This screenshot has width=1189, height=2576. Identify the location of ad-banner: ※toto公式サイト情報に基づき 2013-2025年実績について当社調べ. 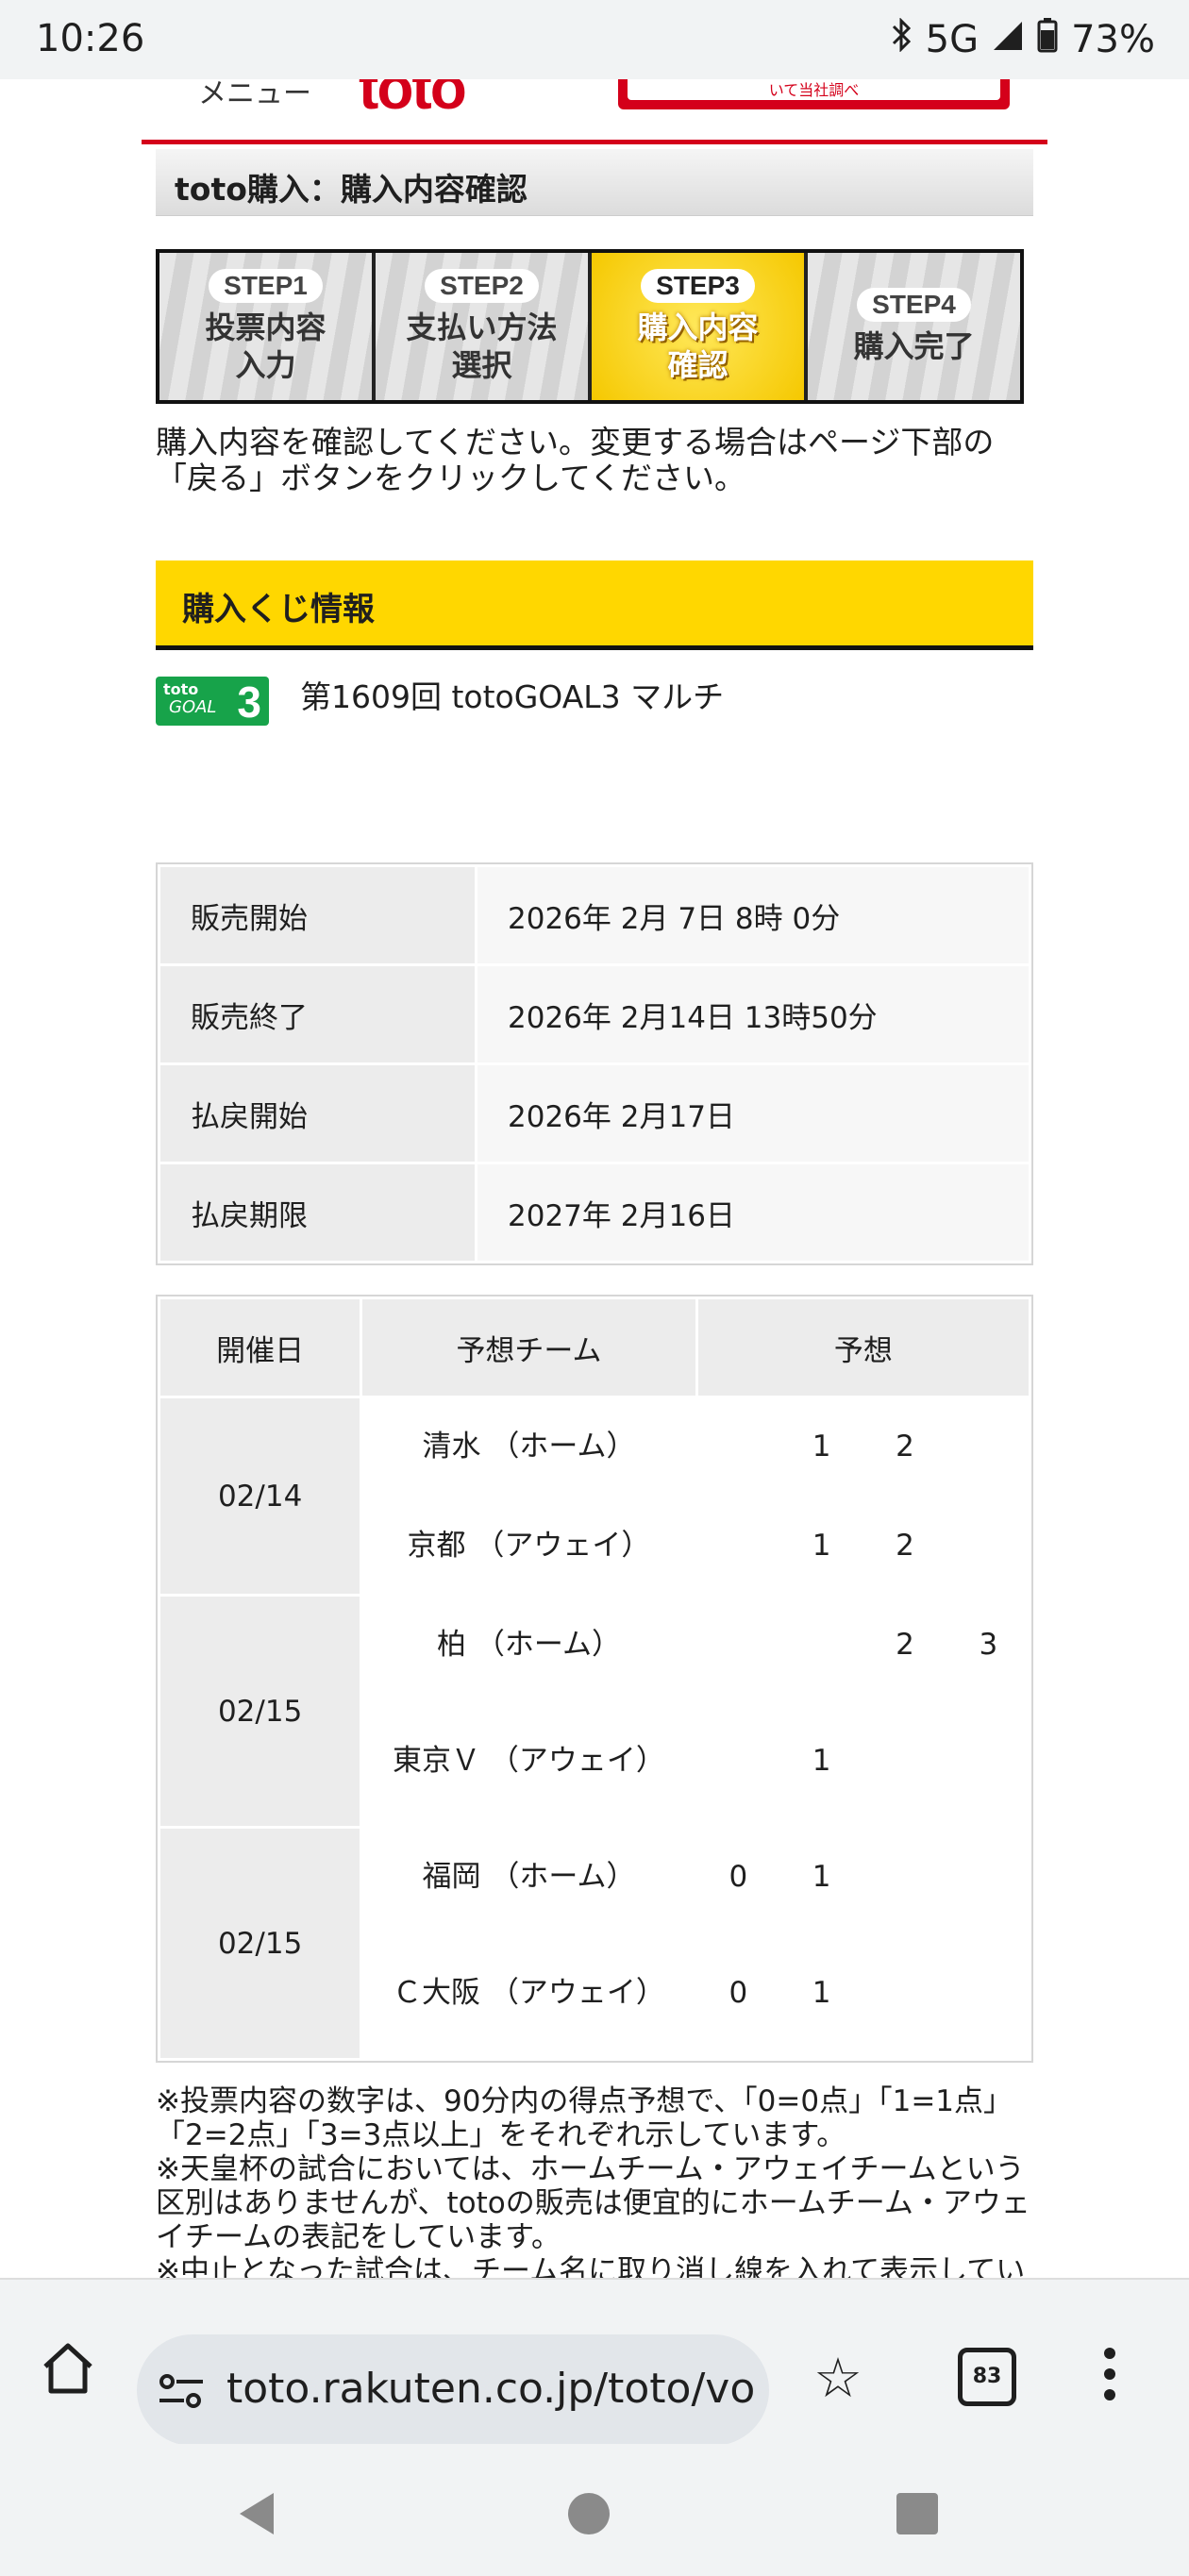
(814, 94).